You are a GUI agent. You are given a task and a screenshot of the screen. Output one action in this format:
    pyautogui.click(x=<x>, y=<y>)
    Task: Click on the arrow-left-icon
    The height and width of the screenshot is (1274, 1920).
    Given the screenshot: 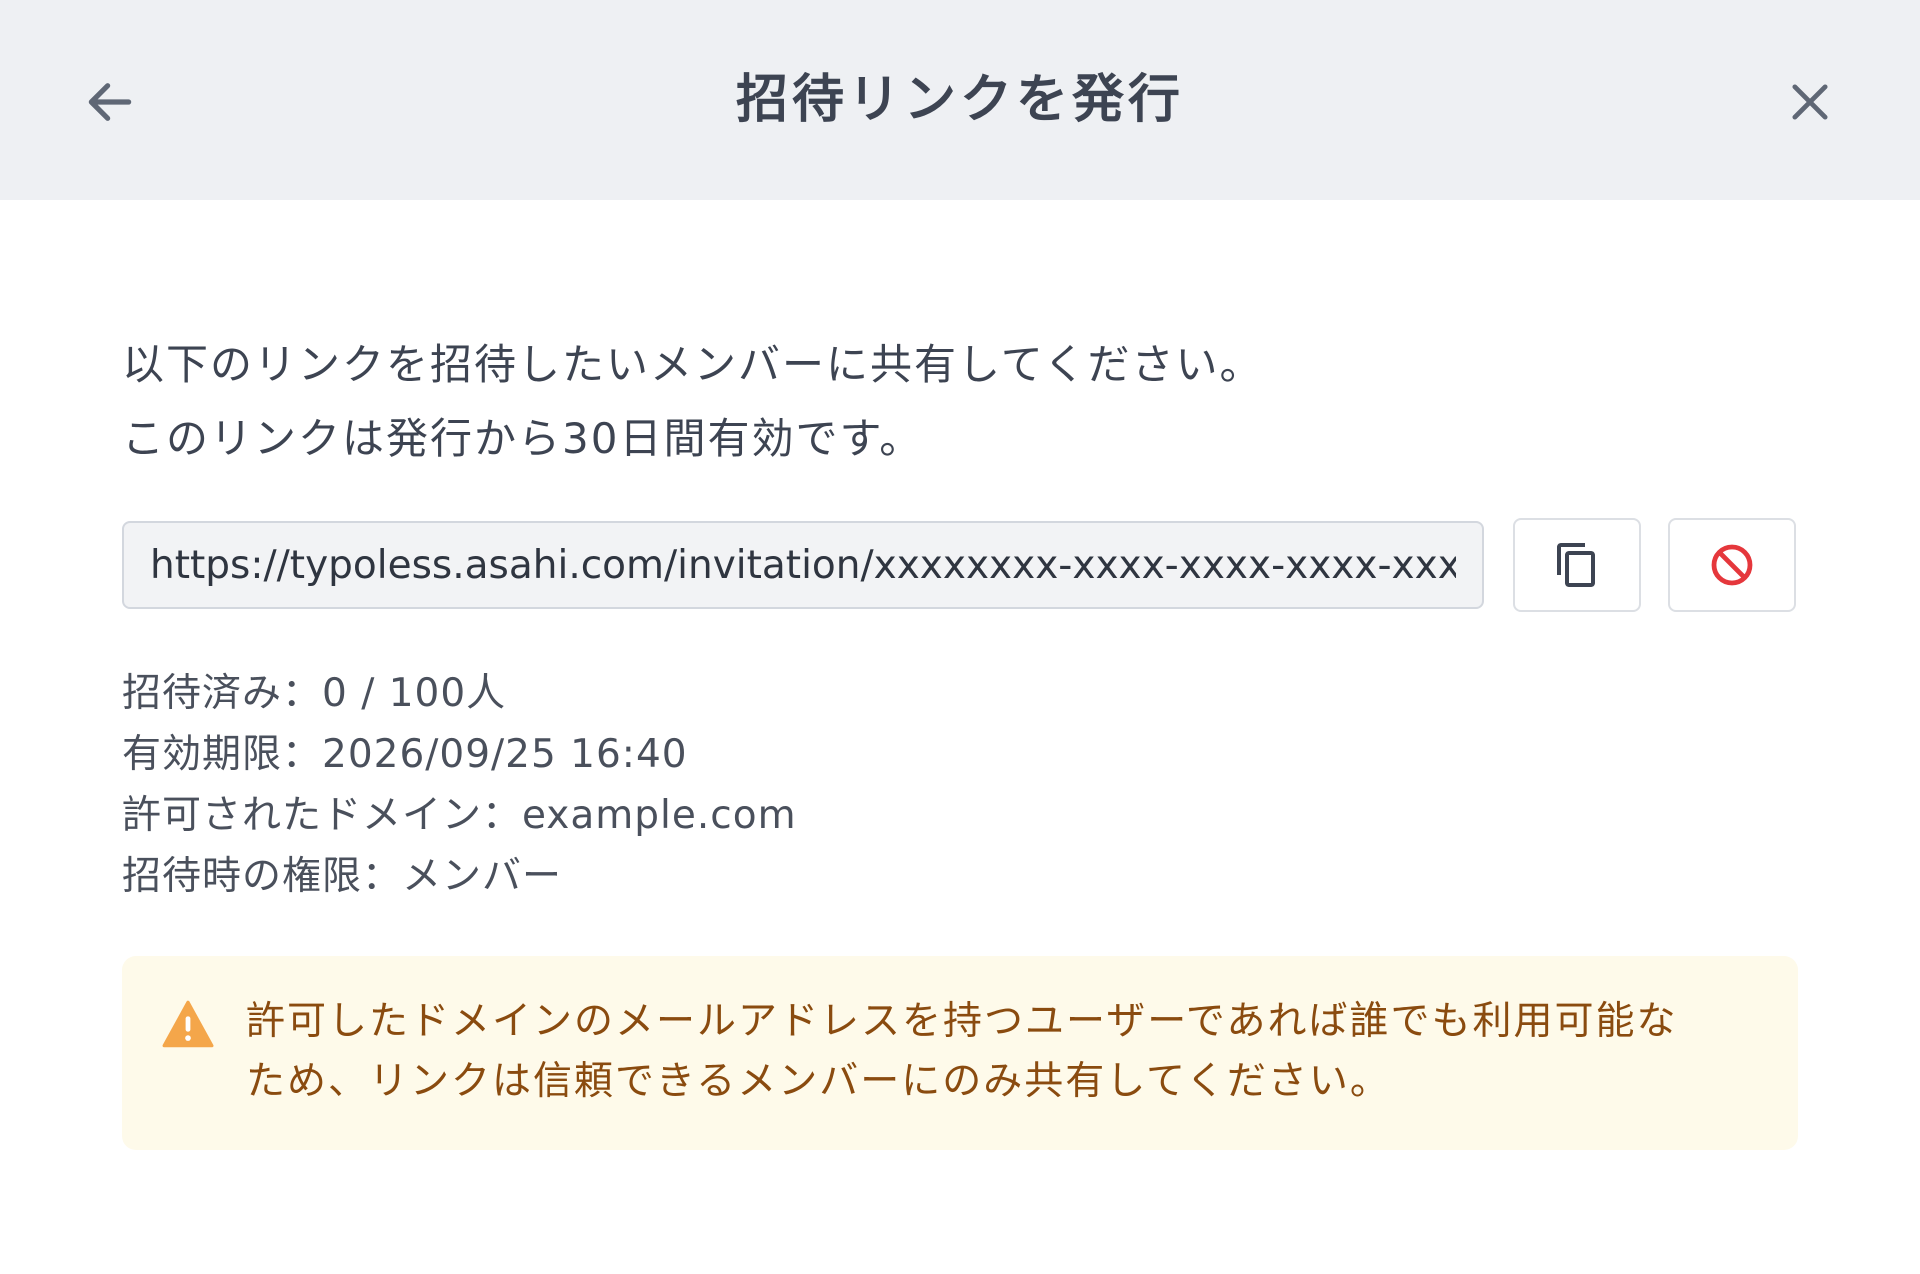 What is the action you would take?
    pyautogui.click(x=110, y=102)
    